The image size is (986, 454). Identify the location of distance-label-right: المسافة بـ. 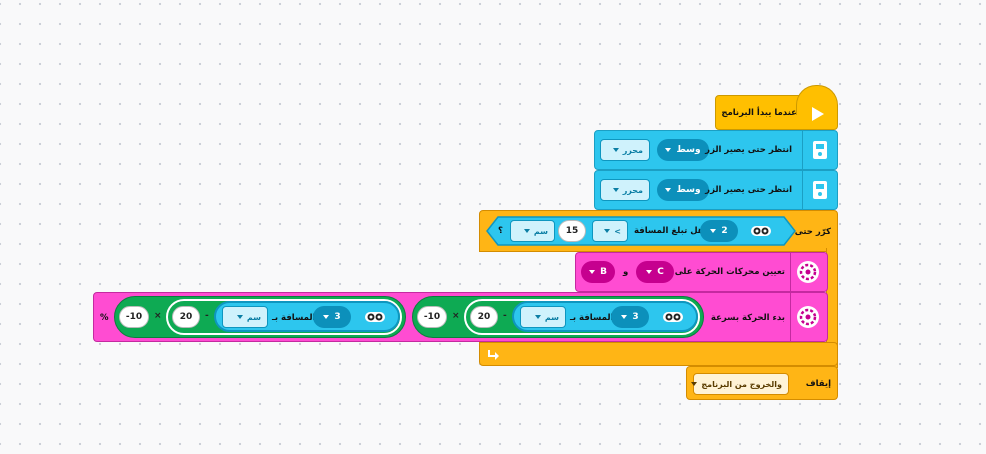
(592, 318).